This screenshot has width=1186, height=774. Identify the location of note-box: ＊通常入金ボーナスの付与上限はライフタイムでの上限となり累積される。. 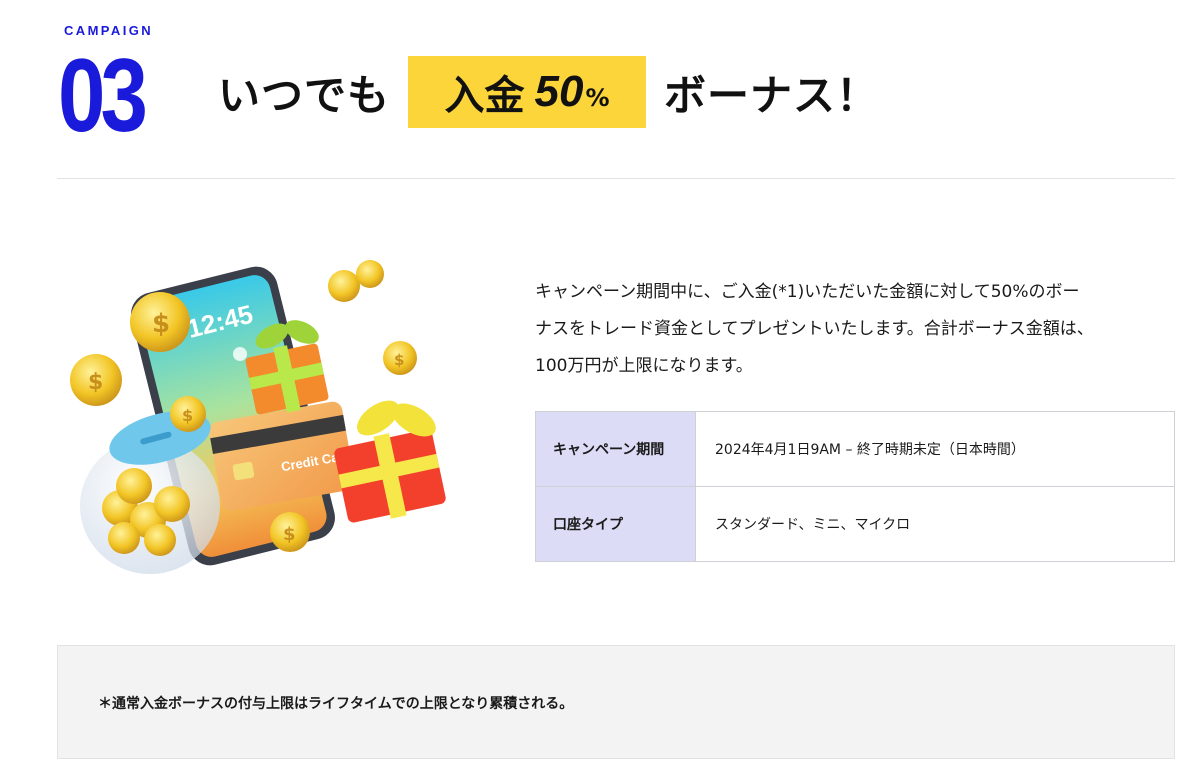
(616, 702).